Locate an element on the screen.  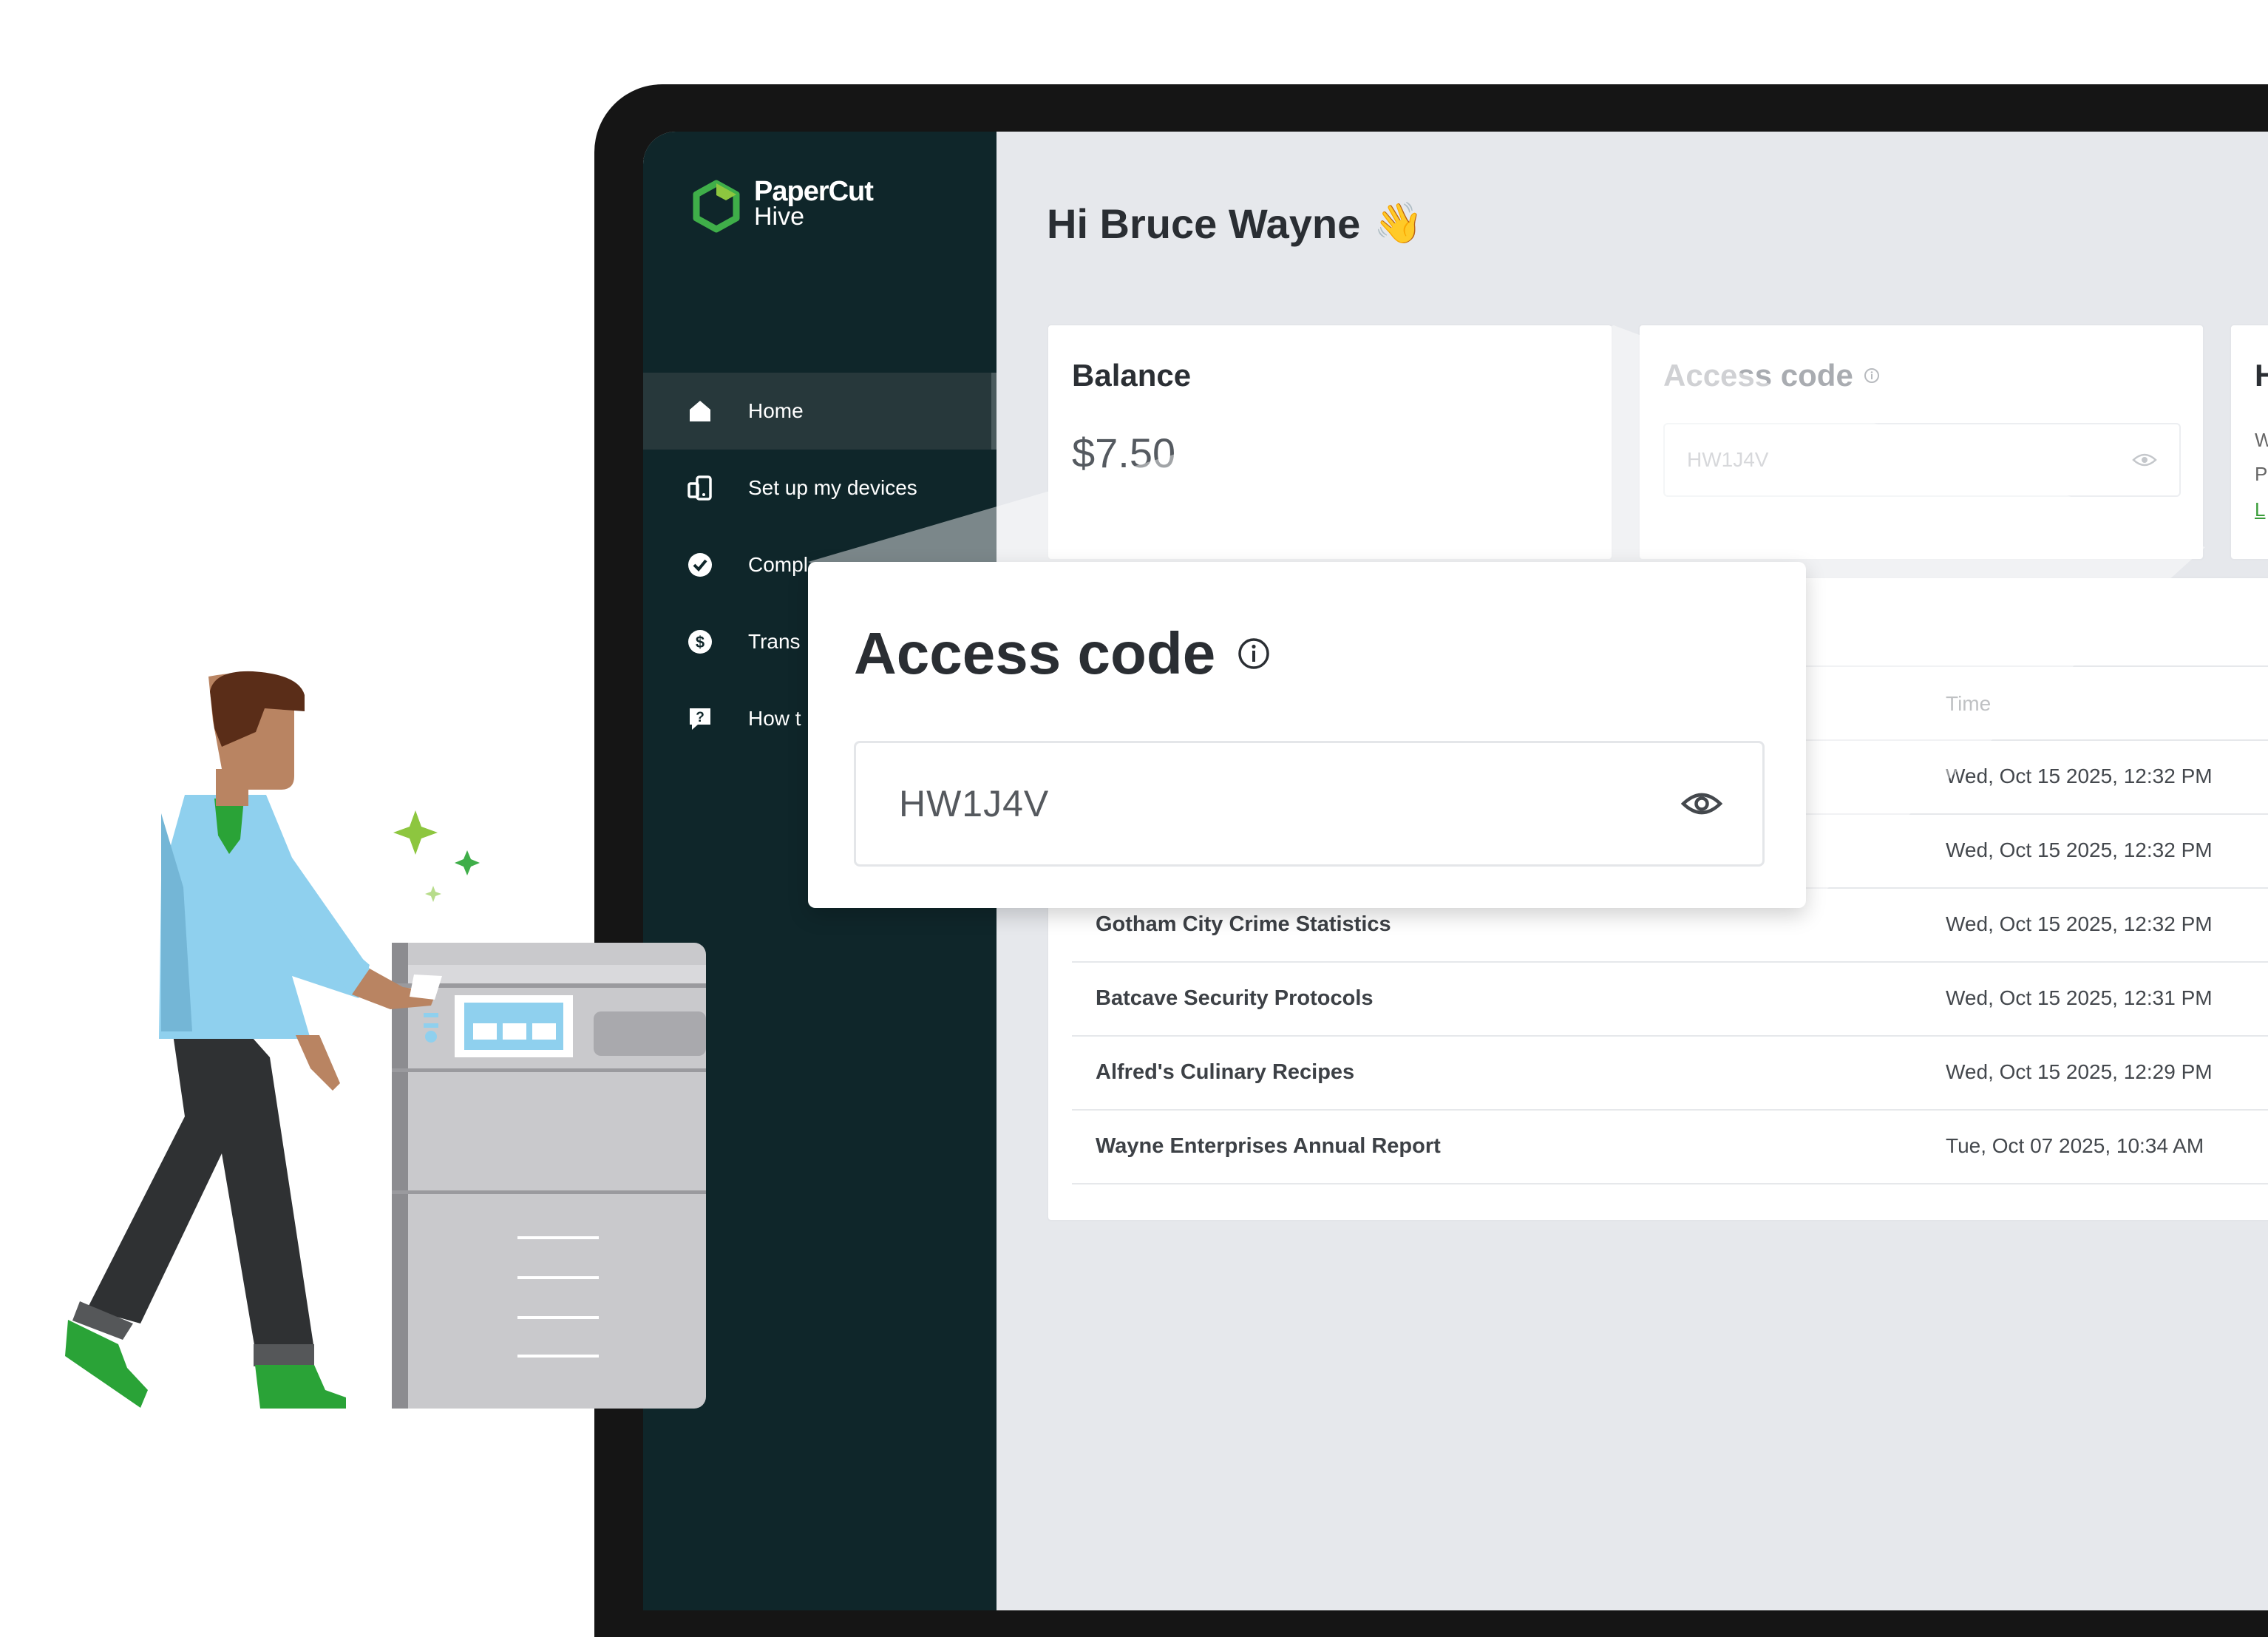
devices-icon is located at coordinates (700, 488).